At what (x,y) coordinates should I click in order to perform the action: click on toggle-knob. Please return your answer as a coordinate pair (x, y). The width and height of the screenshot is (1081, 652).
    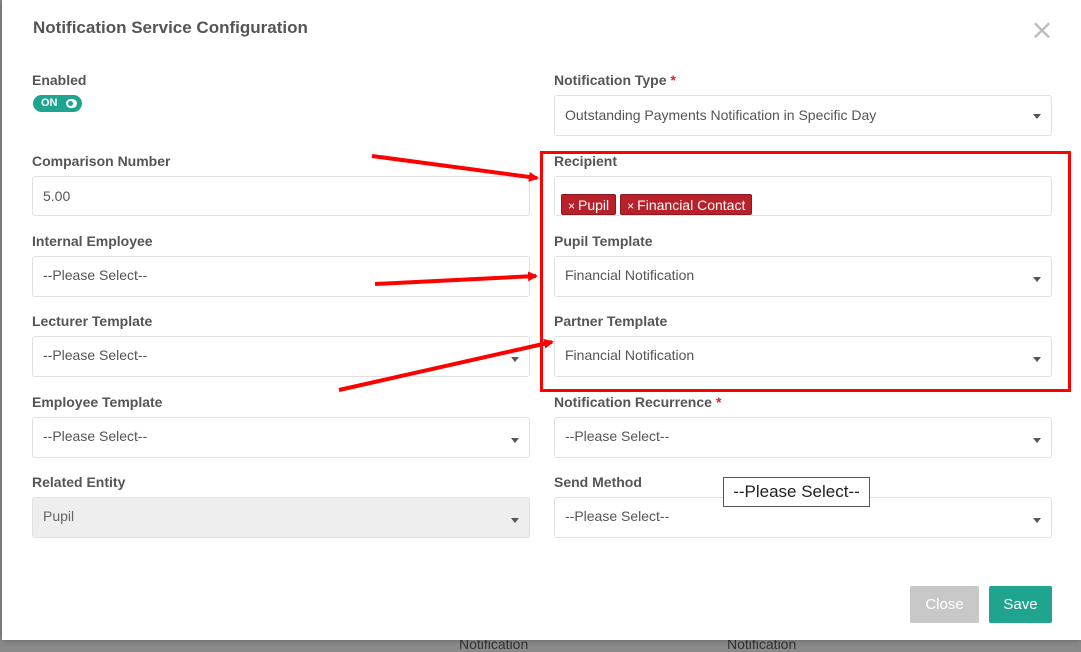
    Looking at the image, I should click on (71, 103).